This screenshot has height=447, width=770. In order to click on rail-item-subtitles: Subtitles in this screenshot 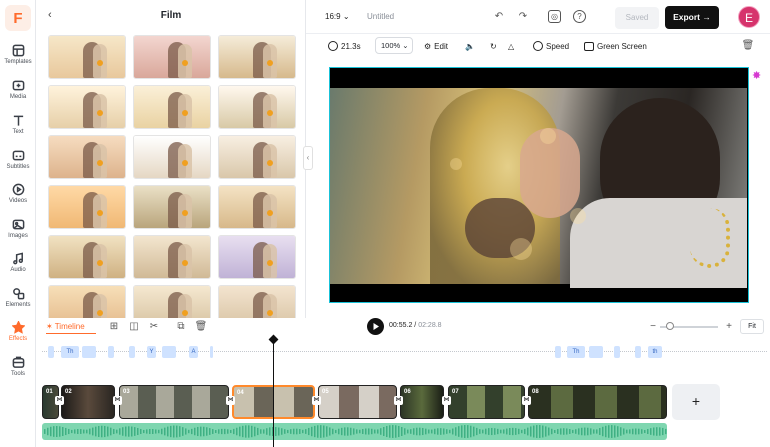, I will do `click(18, 165)`.